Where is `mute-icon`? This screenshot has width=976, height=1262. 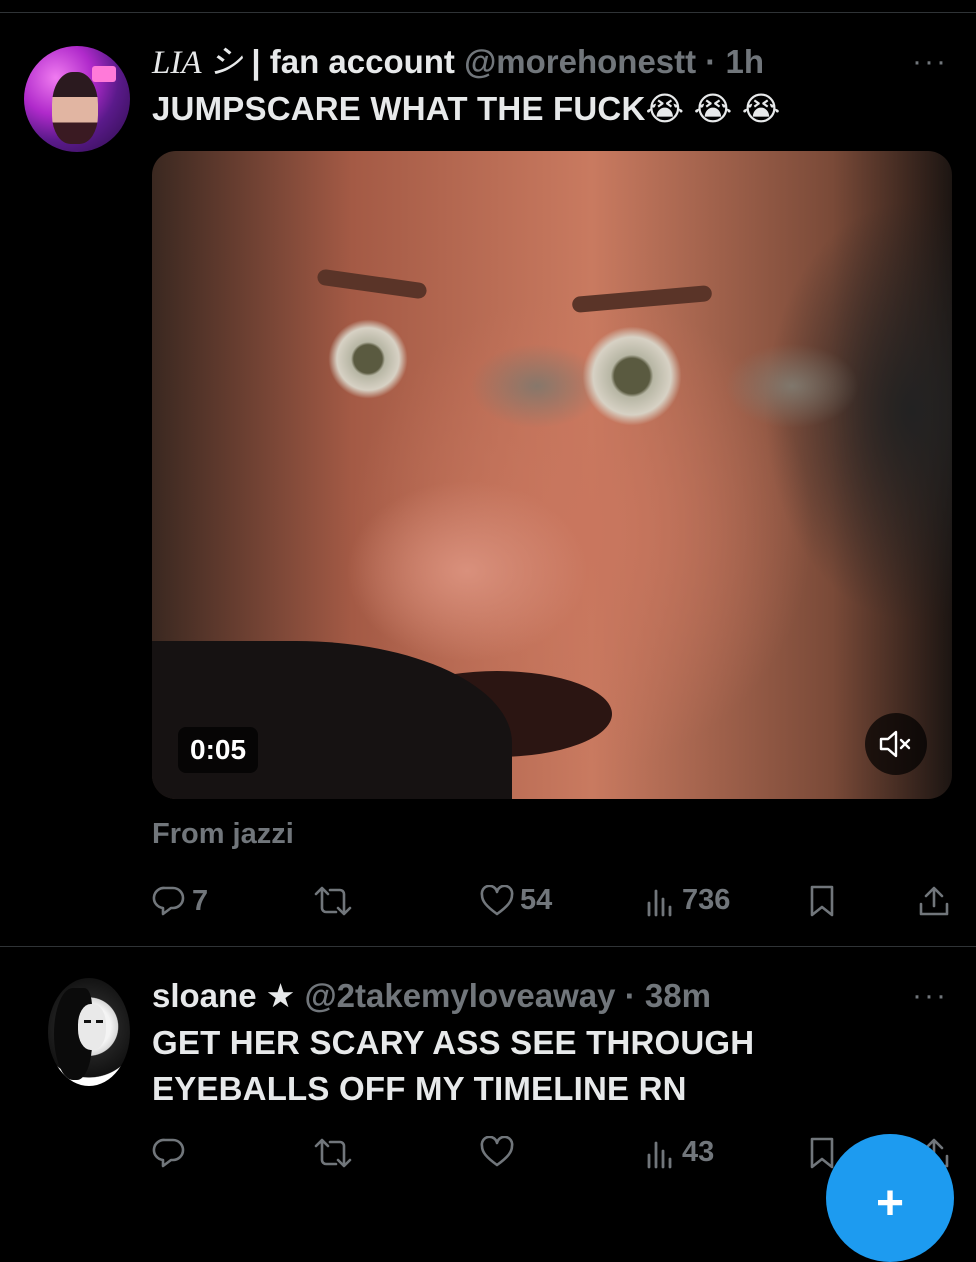 mute-icon is located at coordinates (895, 744).